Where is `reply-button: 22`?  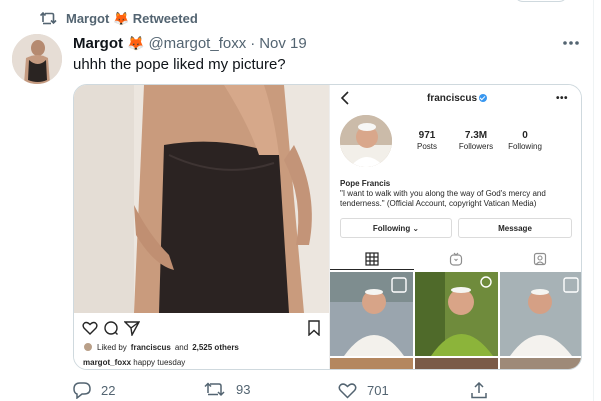 reply-button: 22 is located at coordinates (94, 390).